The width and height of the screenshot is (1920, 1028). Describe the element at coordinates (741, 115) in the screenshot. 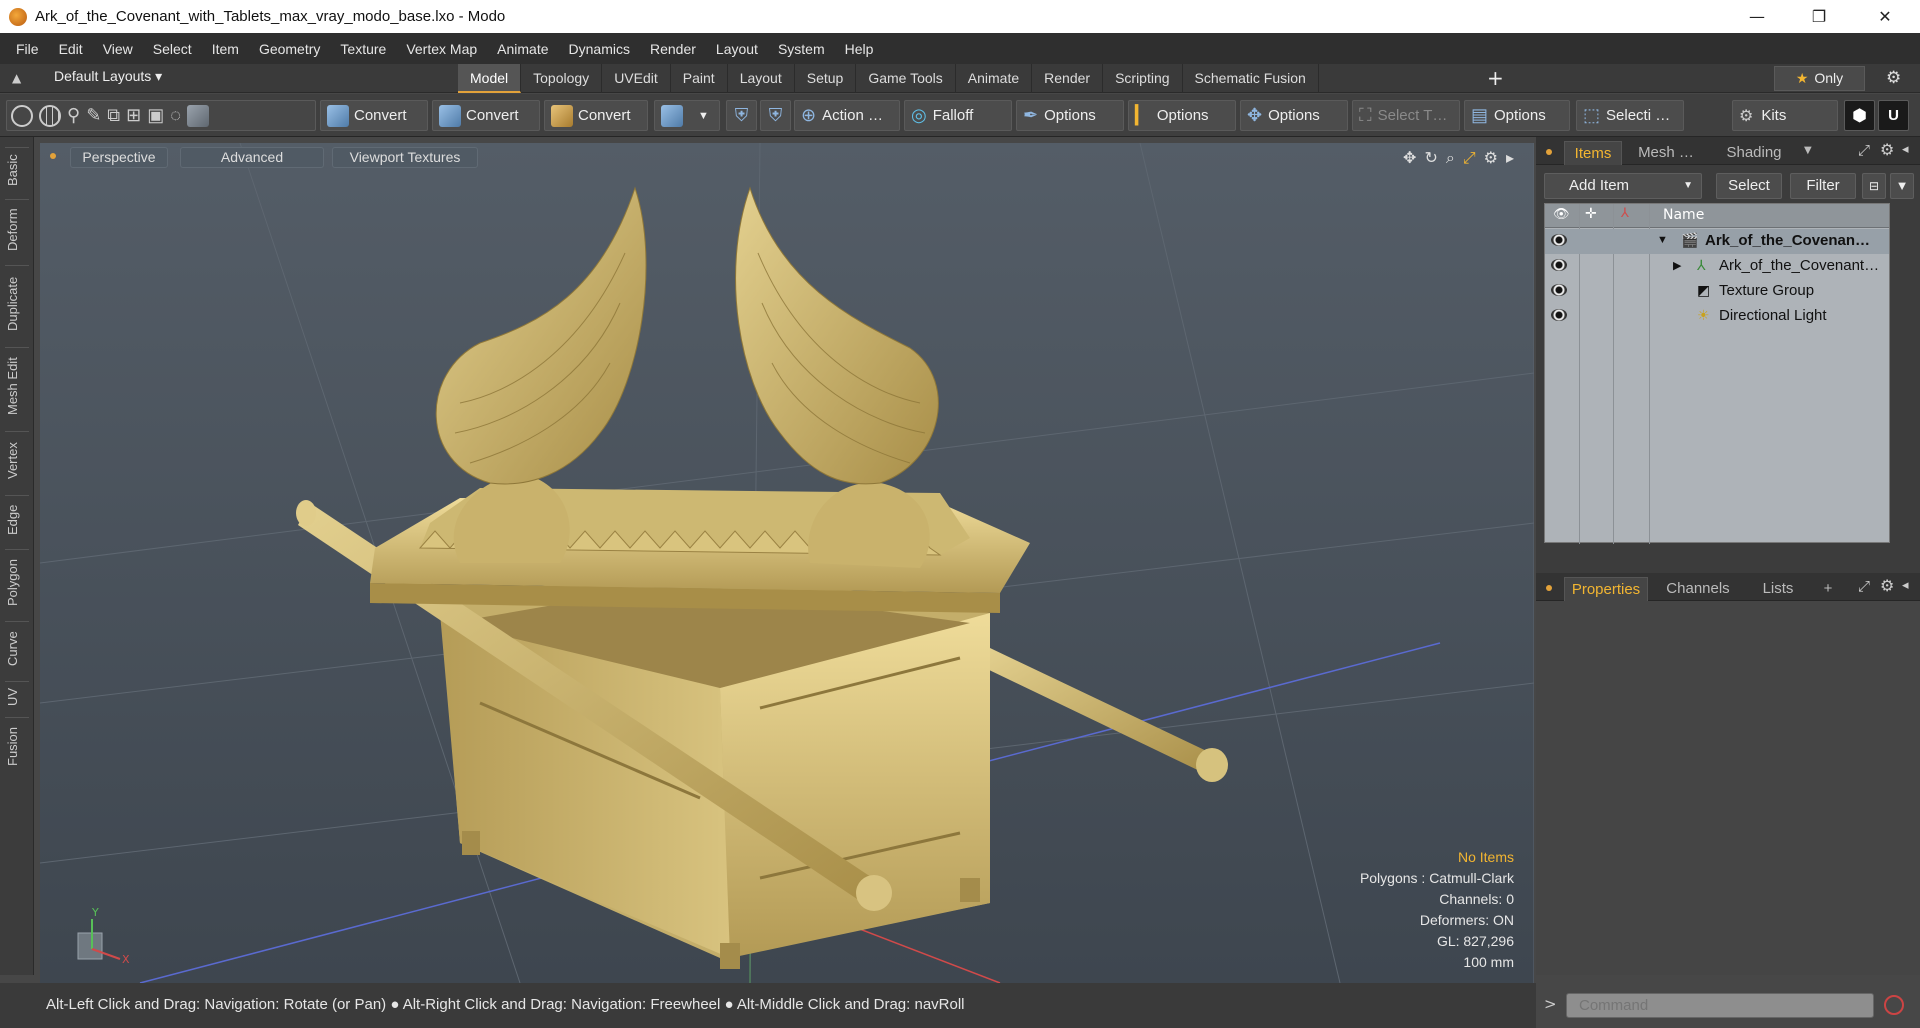

I see `symmetry-shield-button: ⛨` at that location.